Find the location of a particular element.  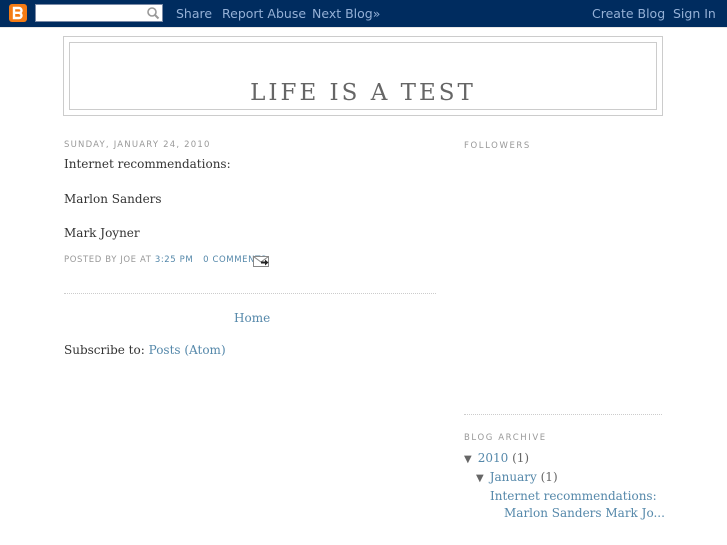

post-body-line: Marlon Sanders is located at coordinates (113, 199).